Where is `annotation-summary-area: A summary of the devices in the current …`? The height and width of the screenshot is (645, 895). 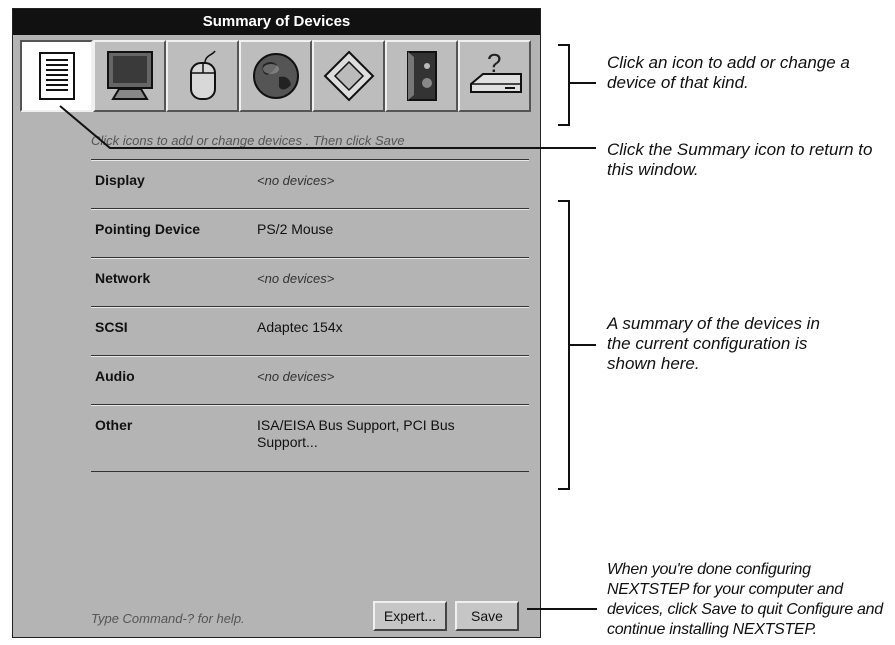 annotation-summary-area: A summary of the devices in the current … is located at coordinates (713, 343).